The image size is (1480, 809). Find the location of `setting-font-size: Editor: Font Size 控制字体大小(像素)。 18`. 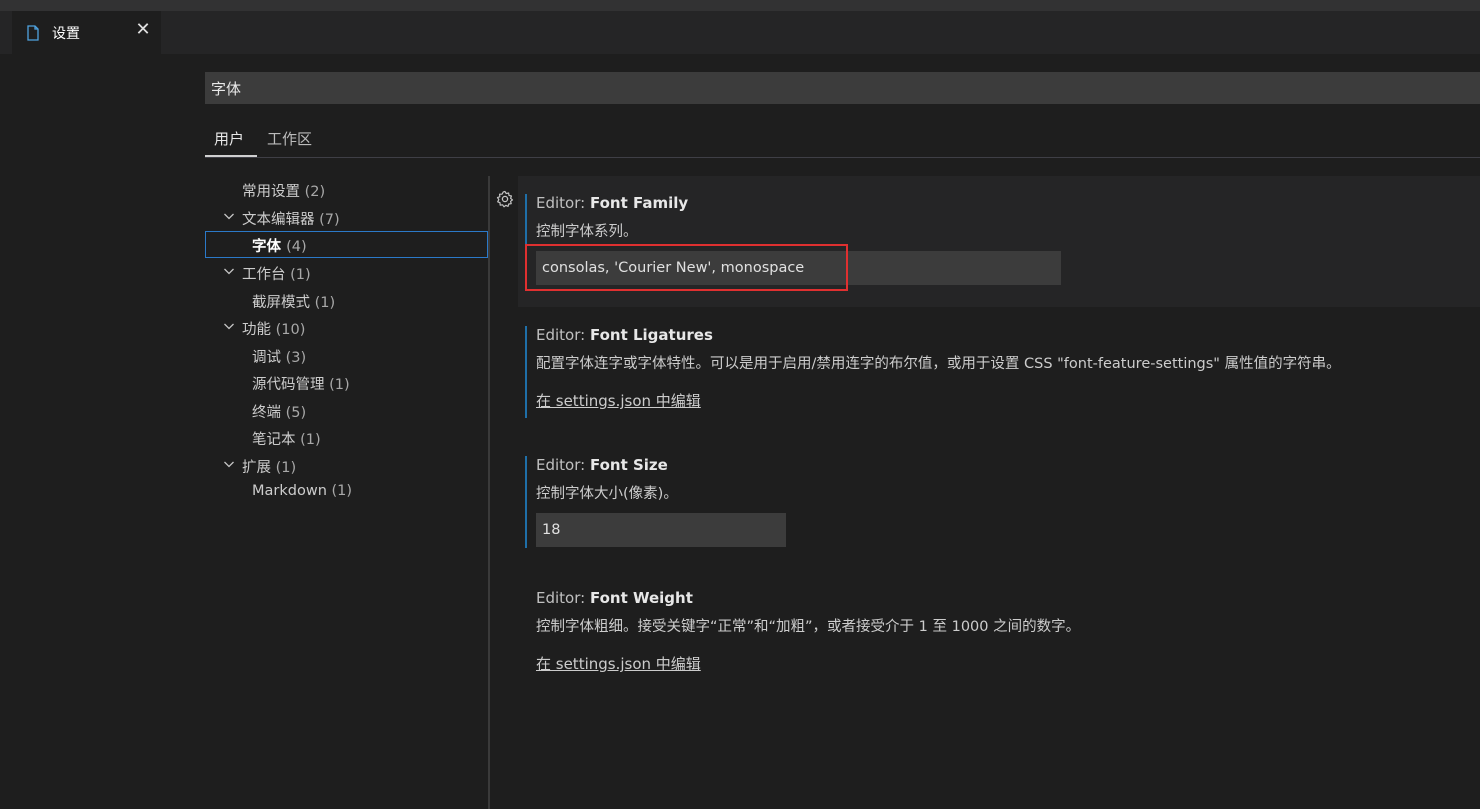

setting-font-size: Editor: Font Size 控制字体大小(像素)。 18 is located at coordinates (999, 495).